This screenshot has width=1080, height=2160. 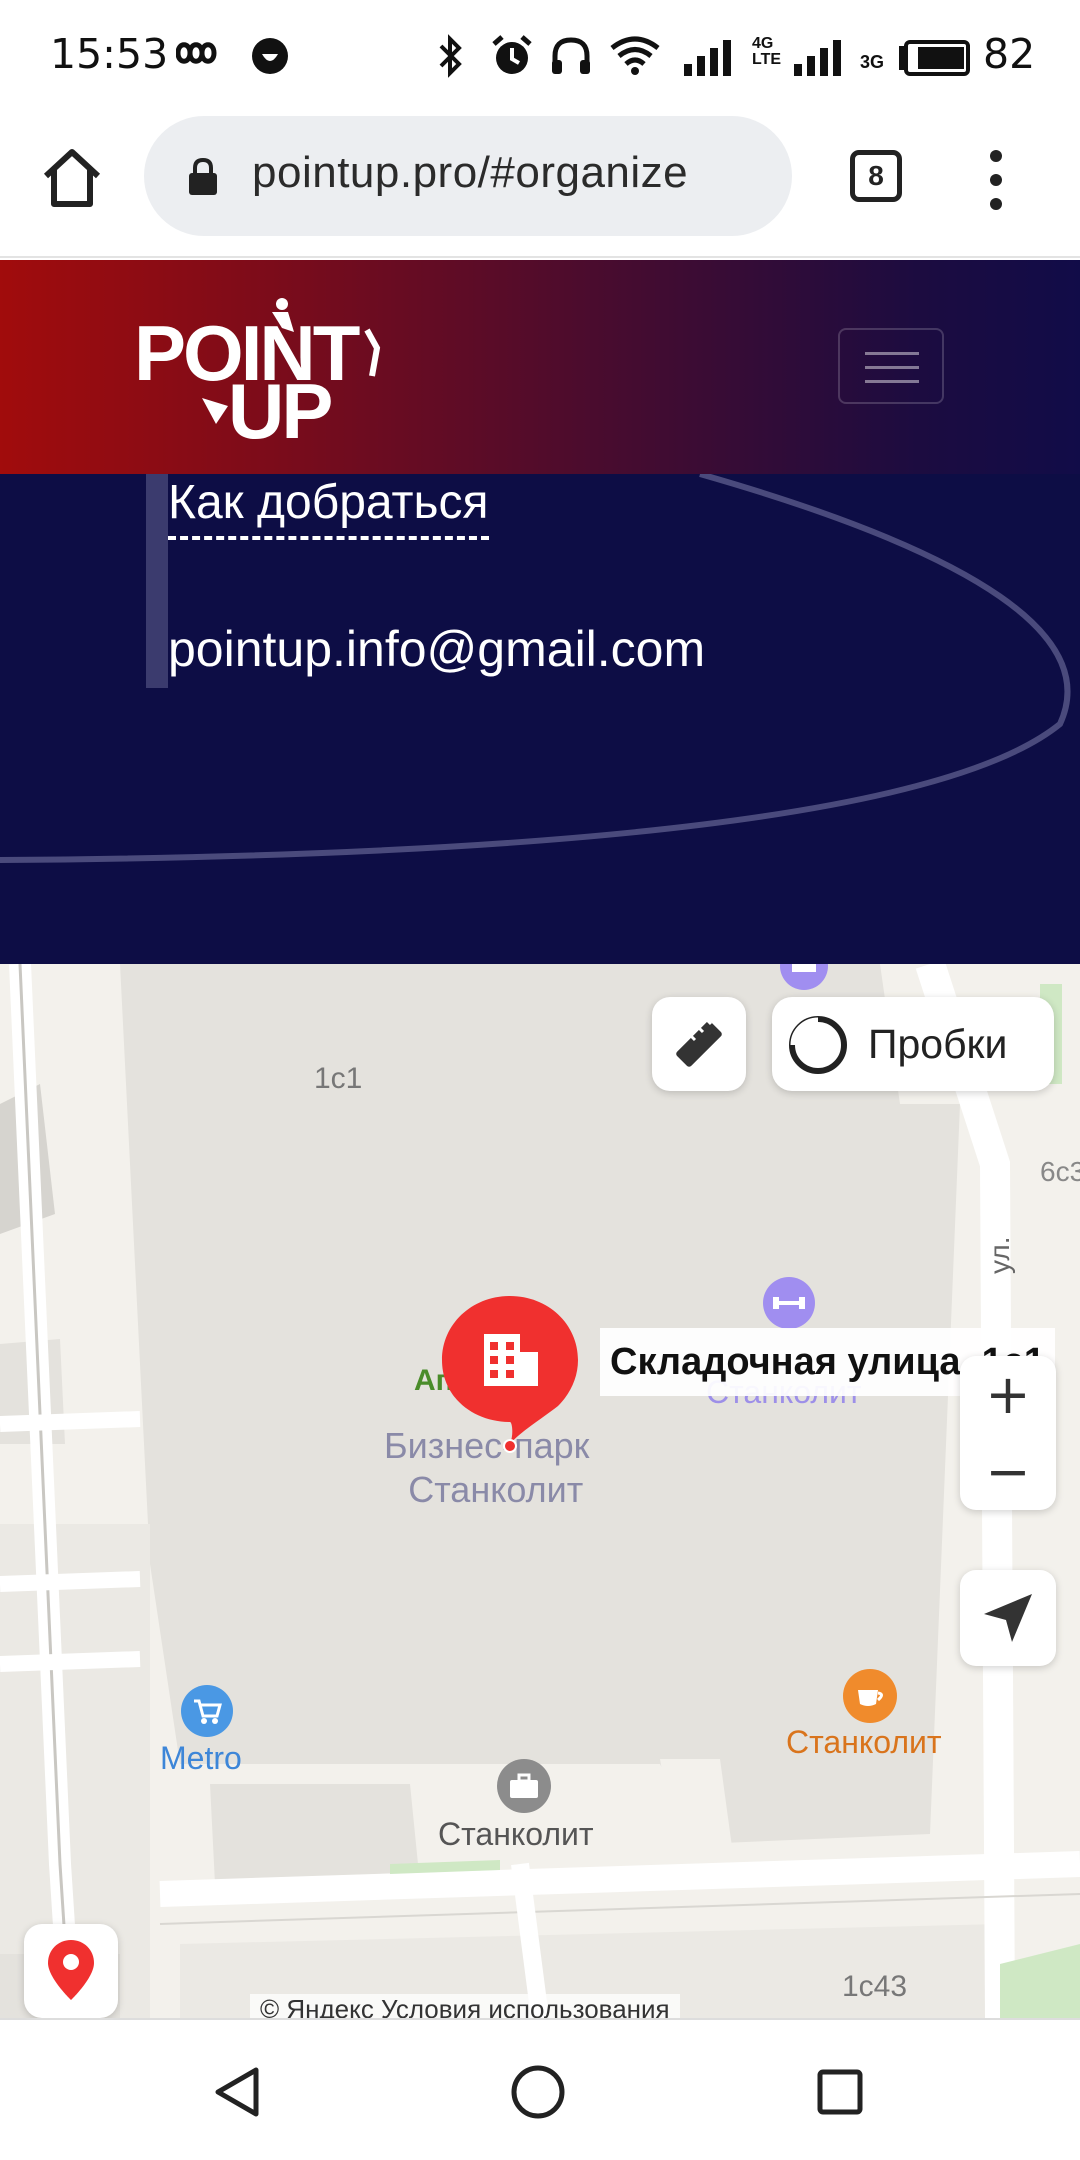 What do you see at coordinates (512, 54) in the screenshot?
I see `alarm-icon` at bounding box center [512, 54].